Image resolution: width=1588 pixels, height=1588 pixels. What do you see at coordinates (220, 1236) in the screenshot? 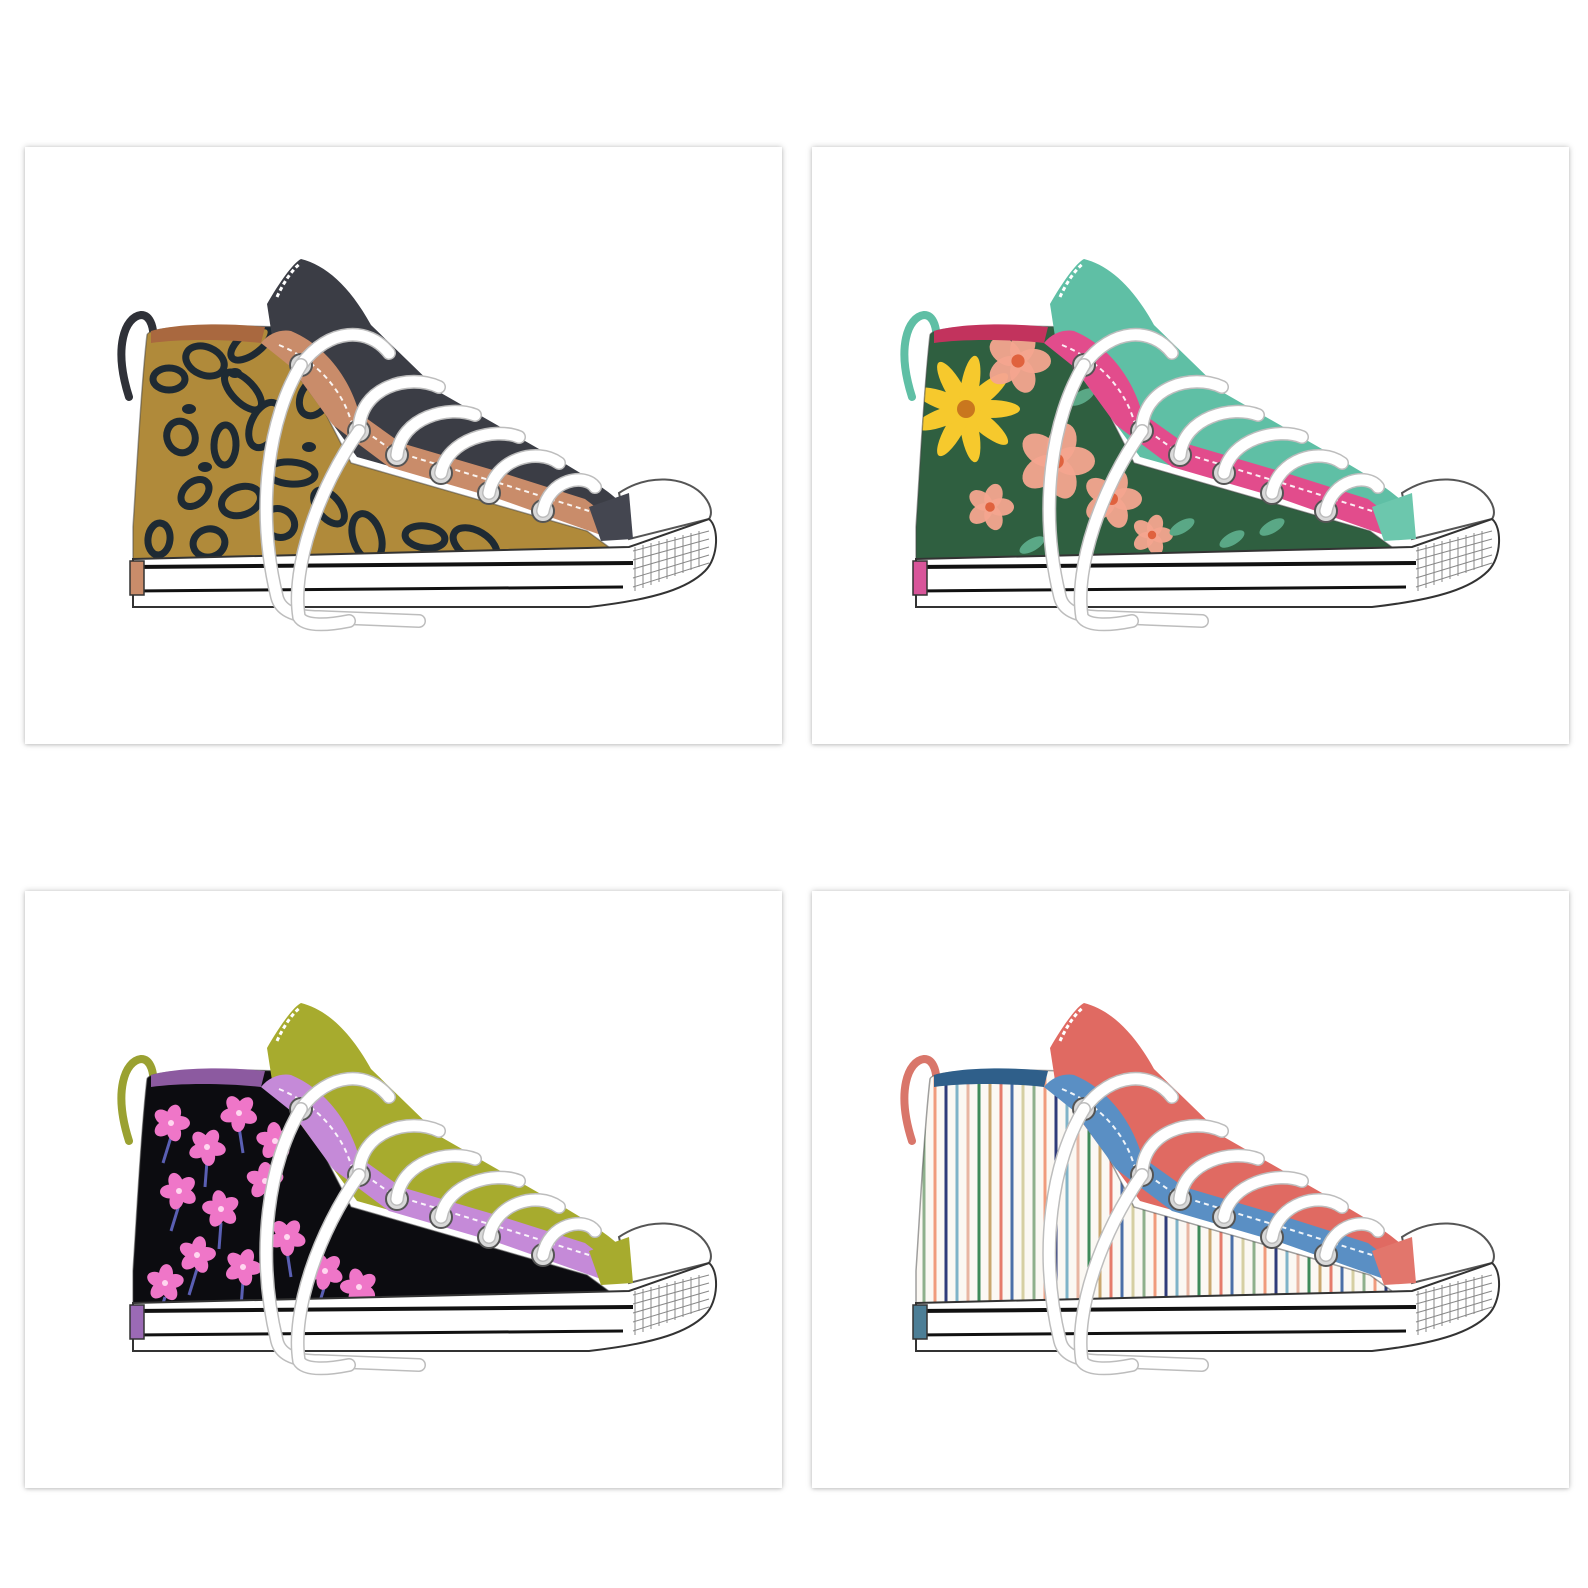
I see `blossom-stem` at bounding box center [220, 1236].